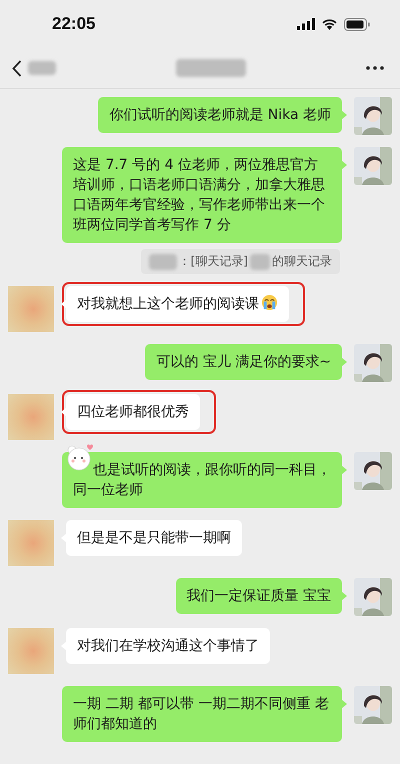  I want to click on message-text: 这是 7.7 号的 4 位老师，两位雅思官方培训师，口语老师口语满分，加拿大雅思口语两年考官经验，写作老师带出来一个班两位同学首考写作 7 分, so click(199, 195).